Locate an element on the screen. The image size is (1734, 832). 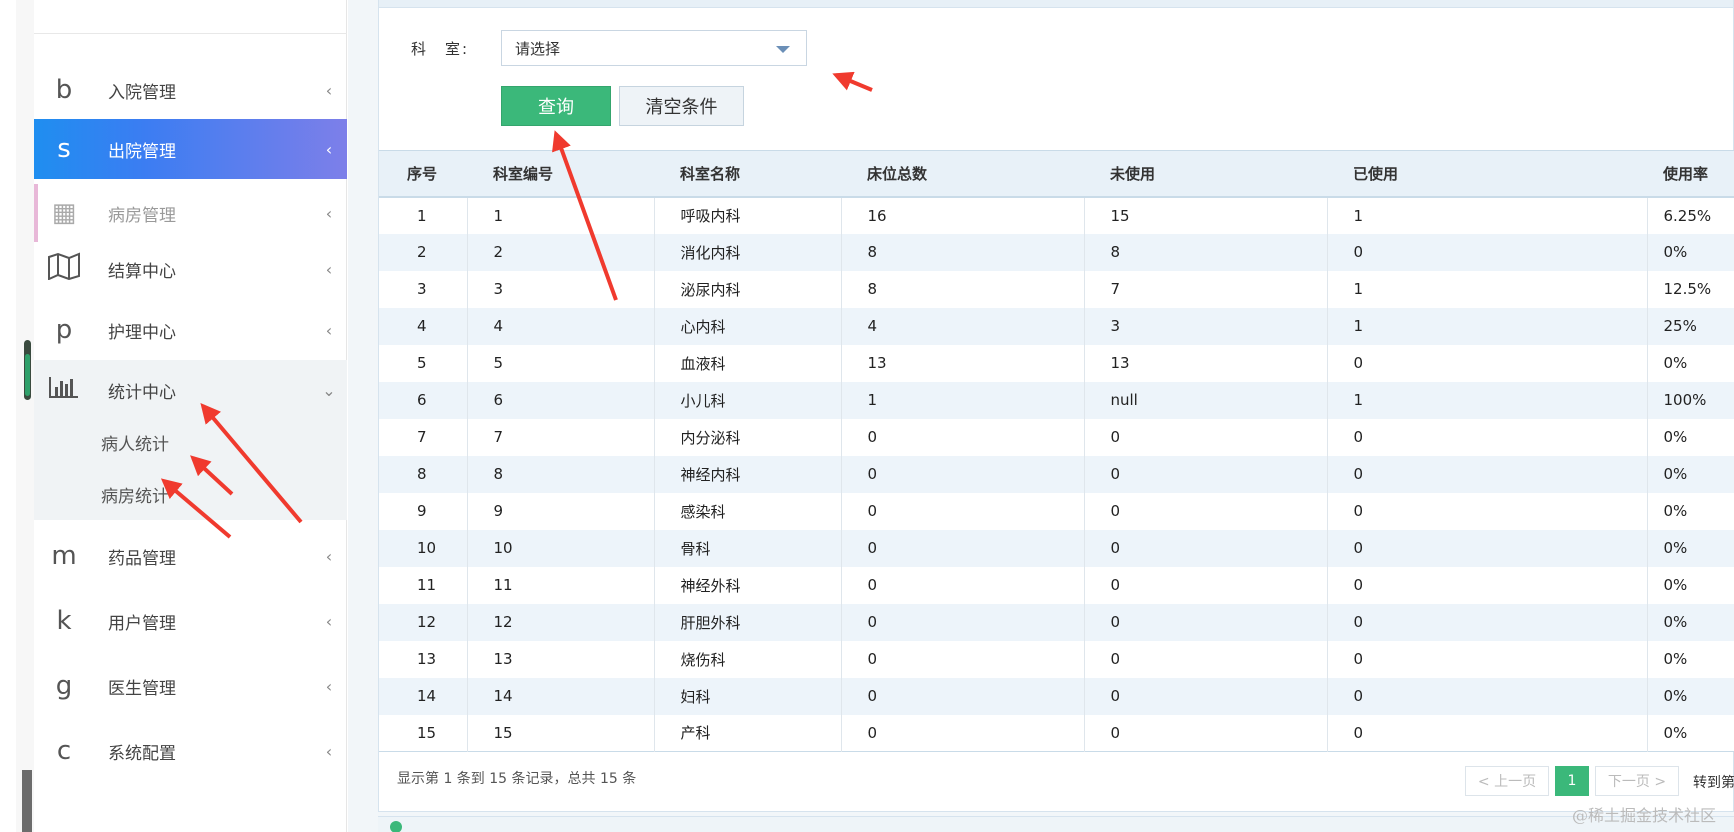
table-cell: 感染科 is located at coordinates (748, 511).